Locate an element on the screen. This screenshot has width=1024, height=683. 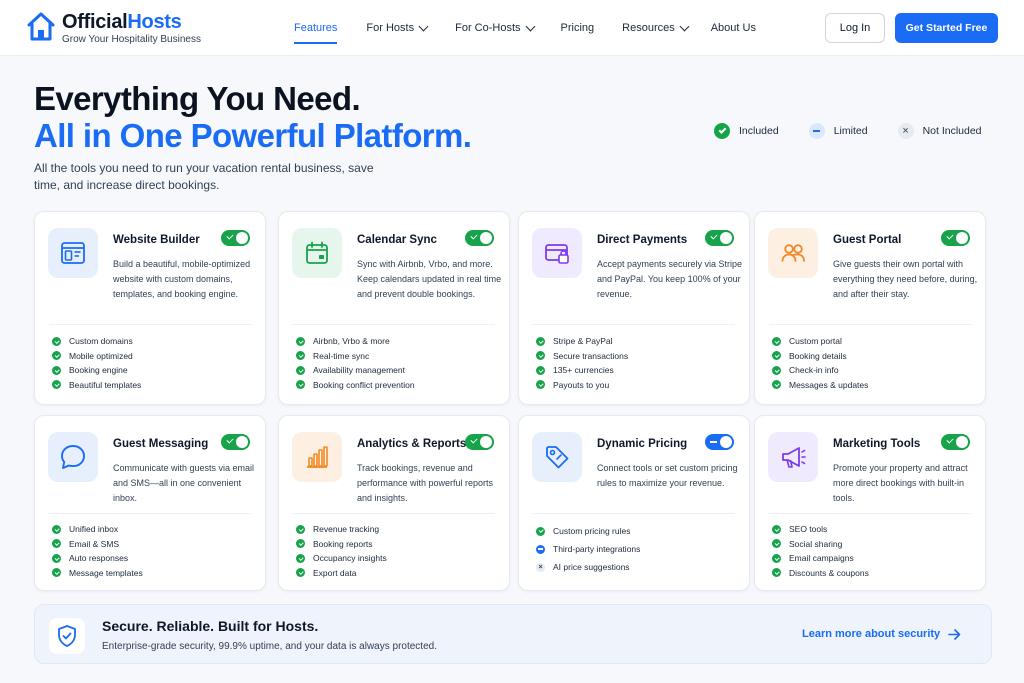
feature-list-item: Airbnb, Vrbo & more is located at coordinates (355, 341).